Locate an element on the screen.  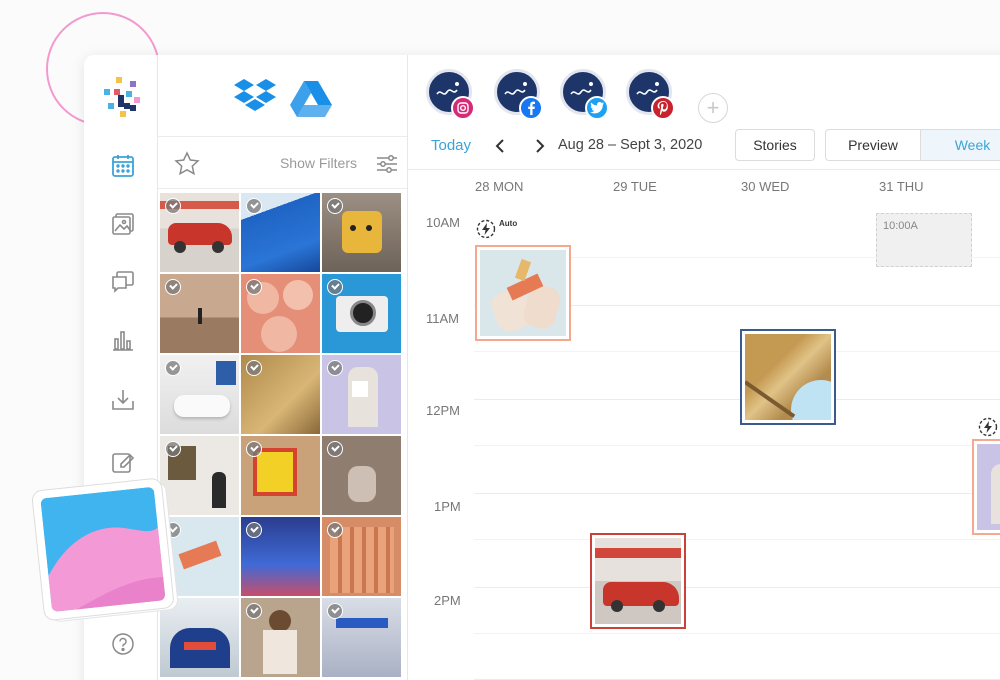
day-header: 29 TUE is located at coordinates (635, 186).